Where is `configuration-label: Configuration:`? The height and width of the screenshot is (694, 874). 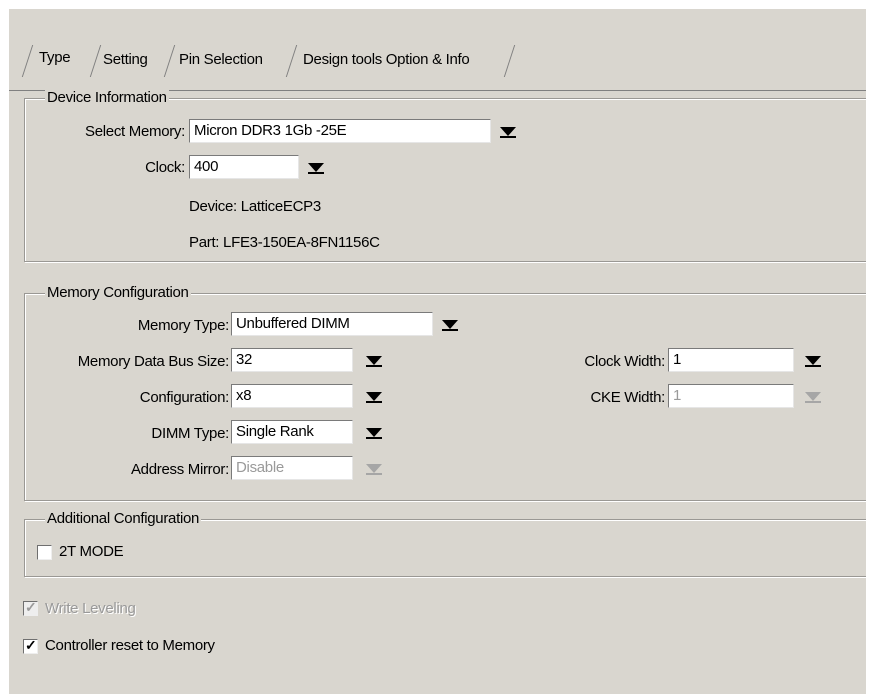 configuration-label: Configuration: is located at coordinates (184, 397).